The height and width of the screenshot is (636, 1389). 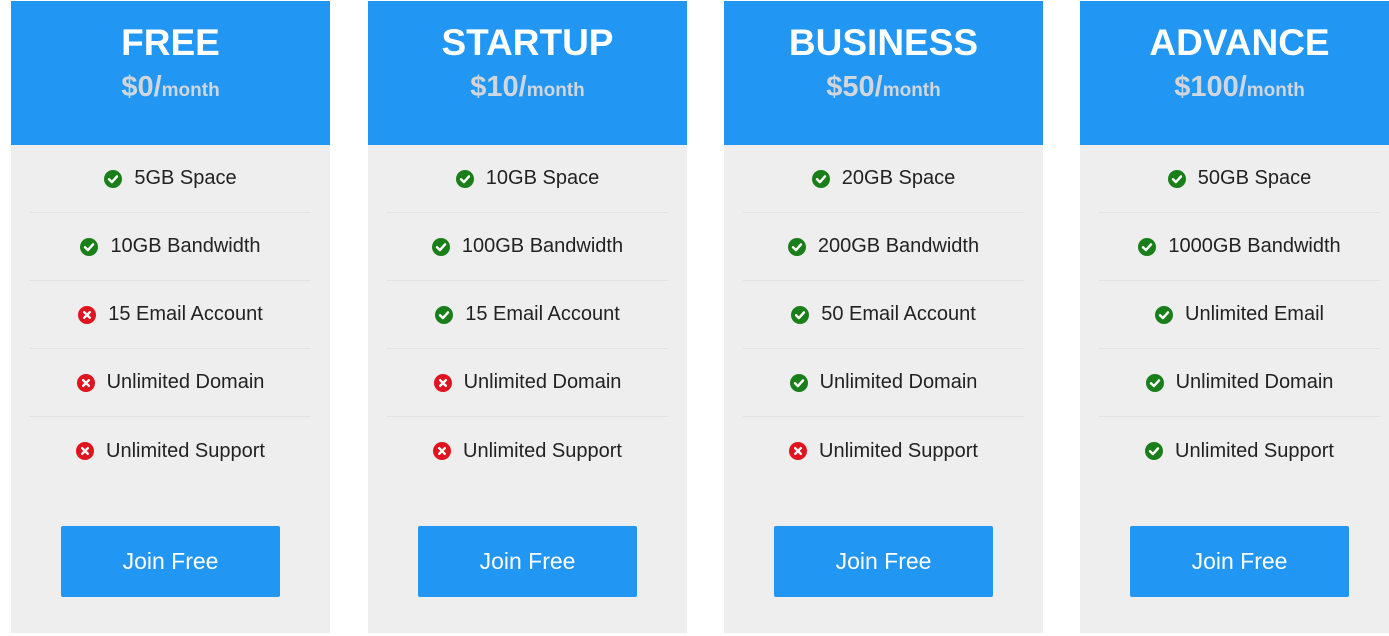 What do you see at coordinates (898, 246) in the screenshot?
I see `feature-label: 200GB Bandwidth` at bounding box center [898, 246].